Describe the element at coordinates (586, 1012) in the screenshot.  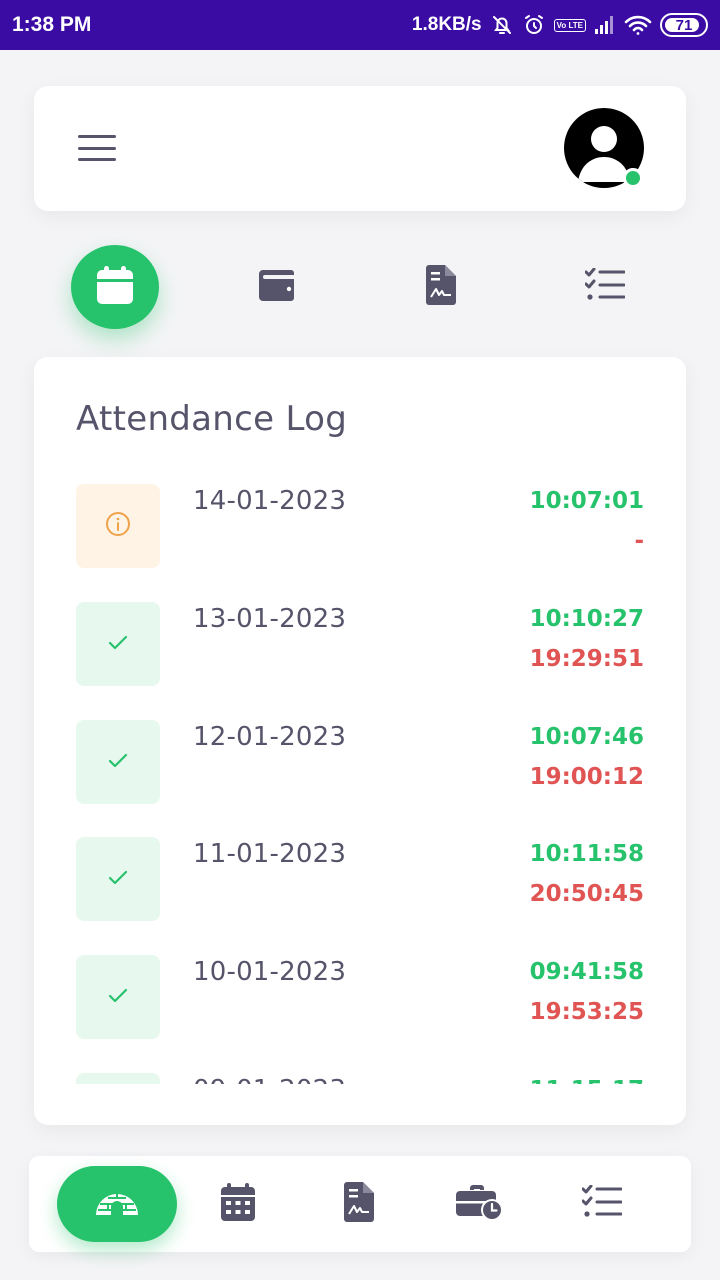
I see `clock-out-time: 19:53:25` at that location.